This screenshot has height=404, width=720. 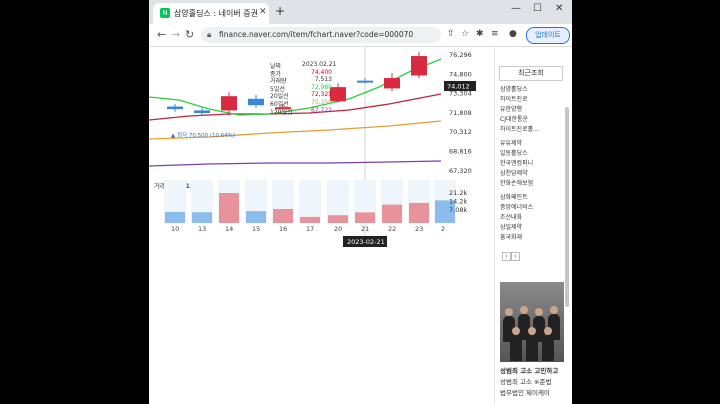 I want to click on share-icon: ⇧, so click(x=451, y=34).